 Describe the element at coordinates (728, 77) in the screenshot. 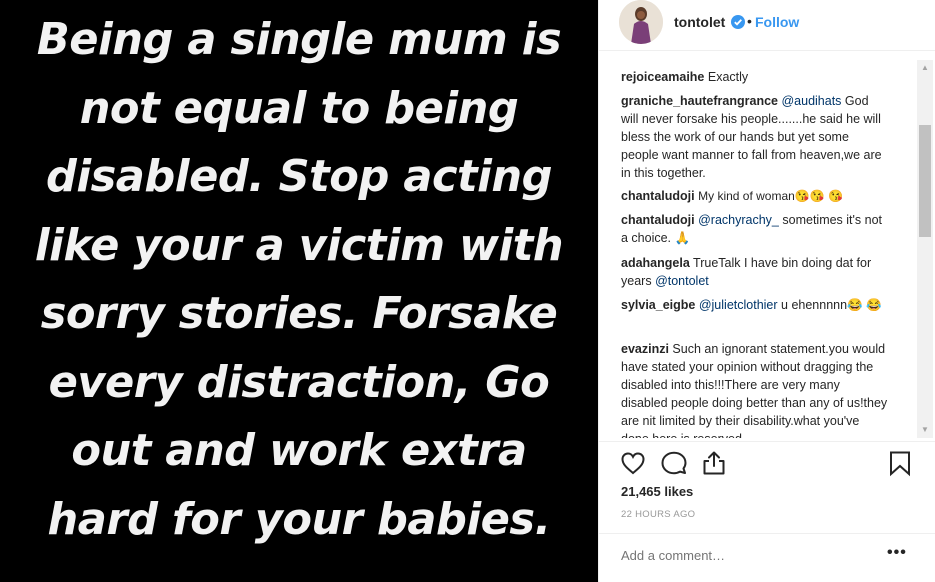

I see `comment-text: Exactly` at that location.